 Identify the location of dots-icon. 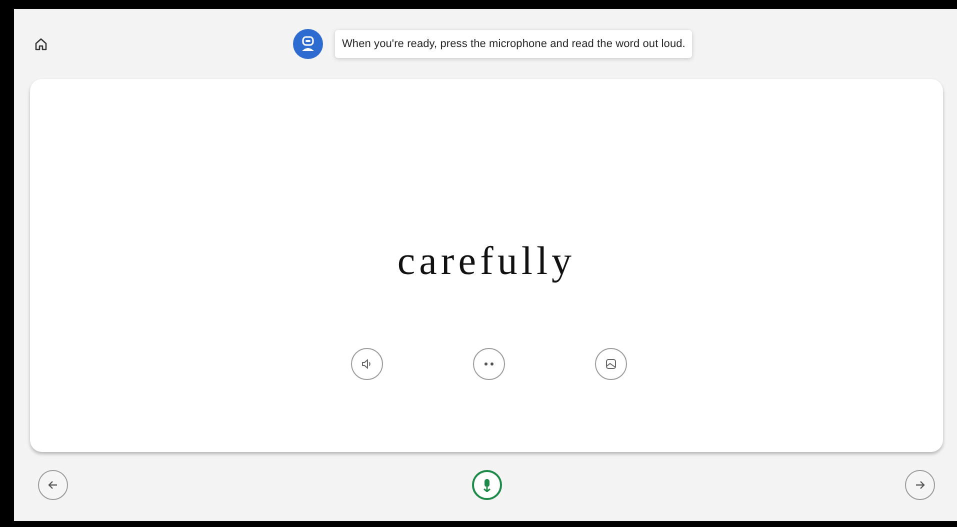
(488, 364).